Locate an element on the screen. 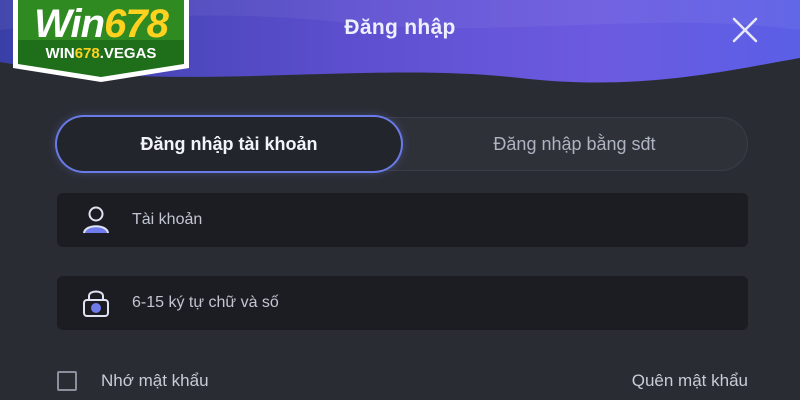 This screenshot has width=800, height=400. account-input is located at coordinates (412, 220).